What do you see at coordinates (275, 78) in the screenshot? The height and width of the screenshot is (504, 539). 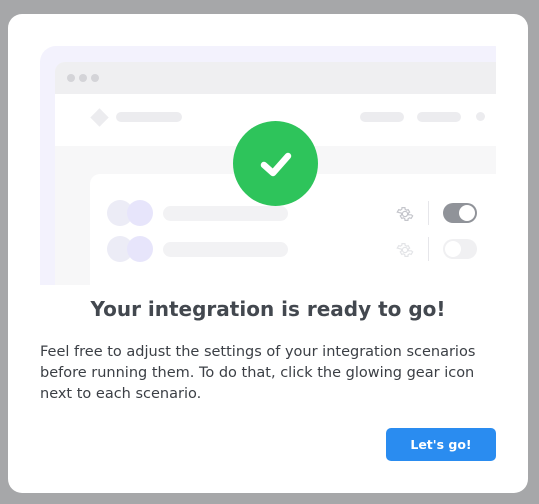 I see `browser-titlebar` at bounding box center [275, 78].